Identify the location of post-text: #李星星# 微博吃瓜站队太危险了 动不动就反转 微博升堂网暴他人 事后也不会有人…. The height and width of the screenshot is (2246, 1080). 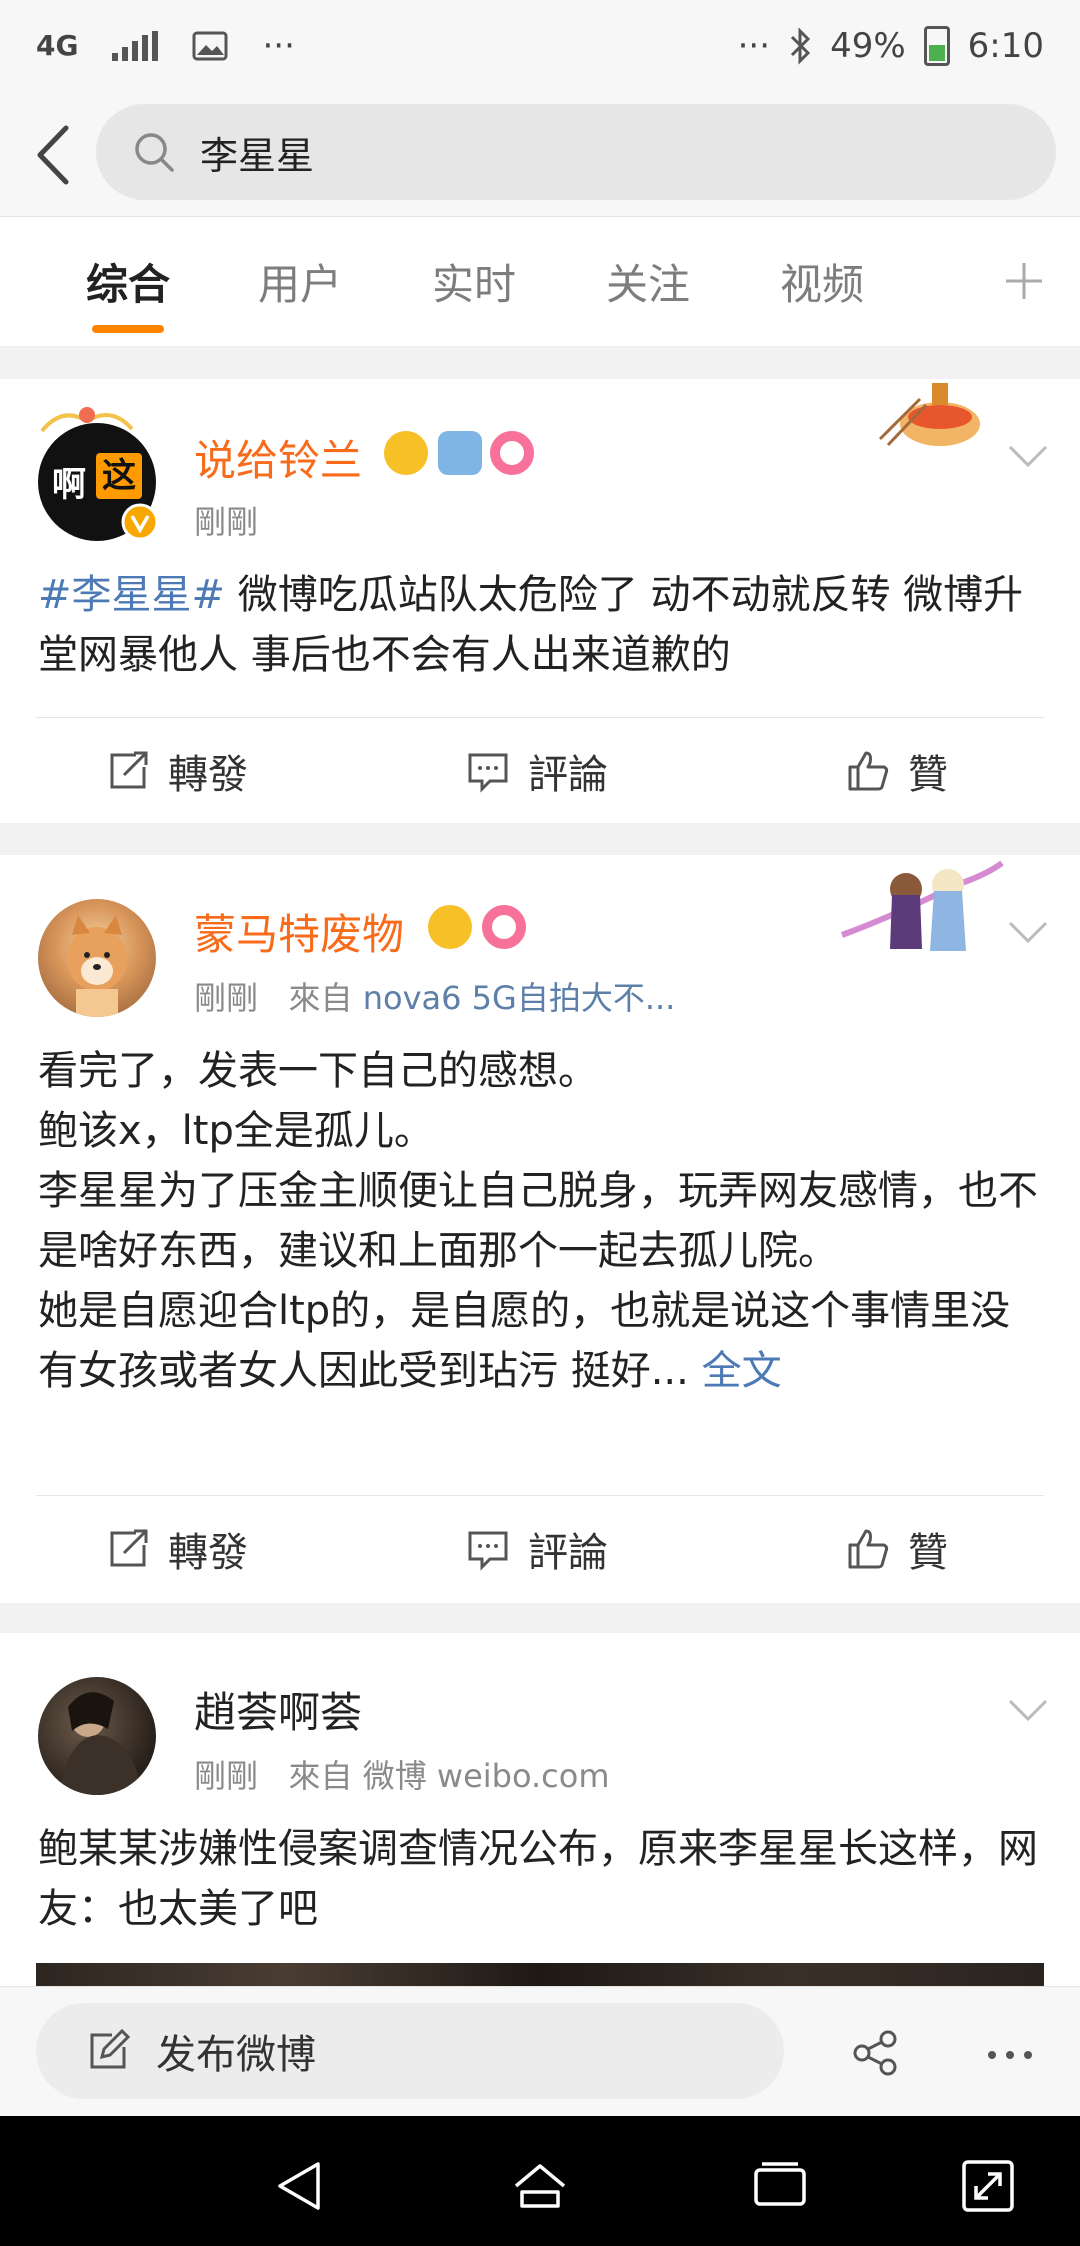
(540, 625).